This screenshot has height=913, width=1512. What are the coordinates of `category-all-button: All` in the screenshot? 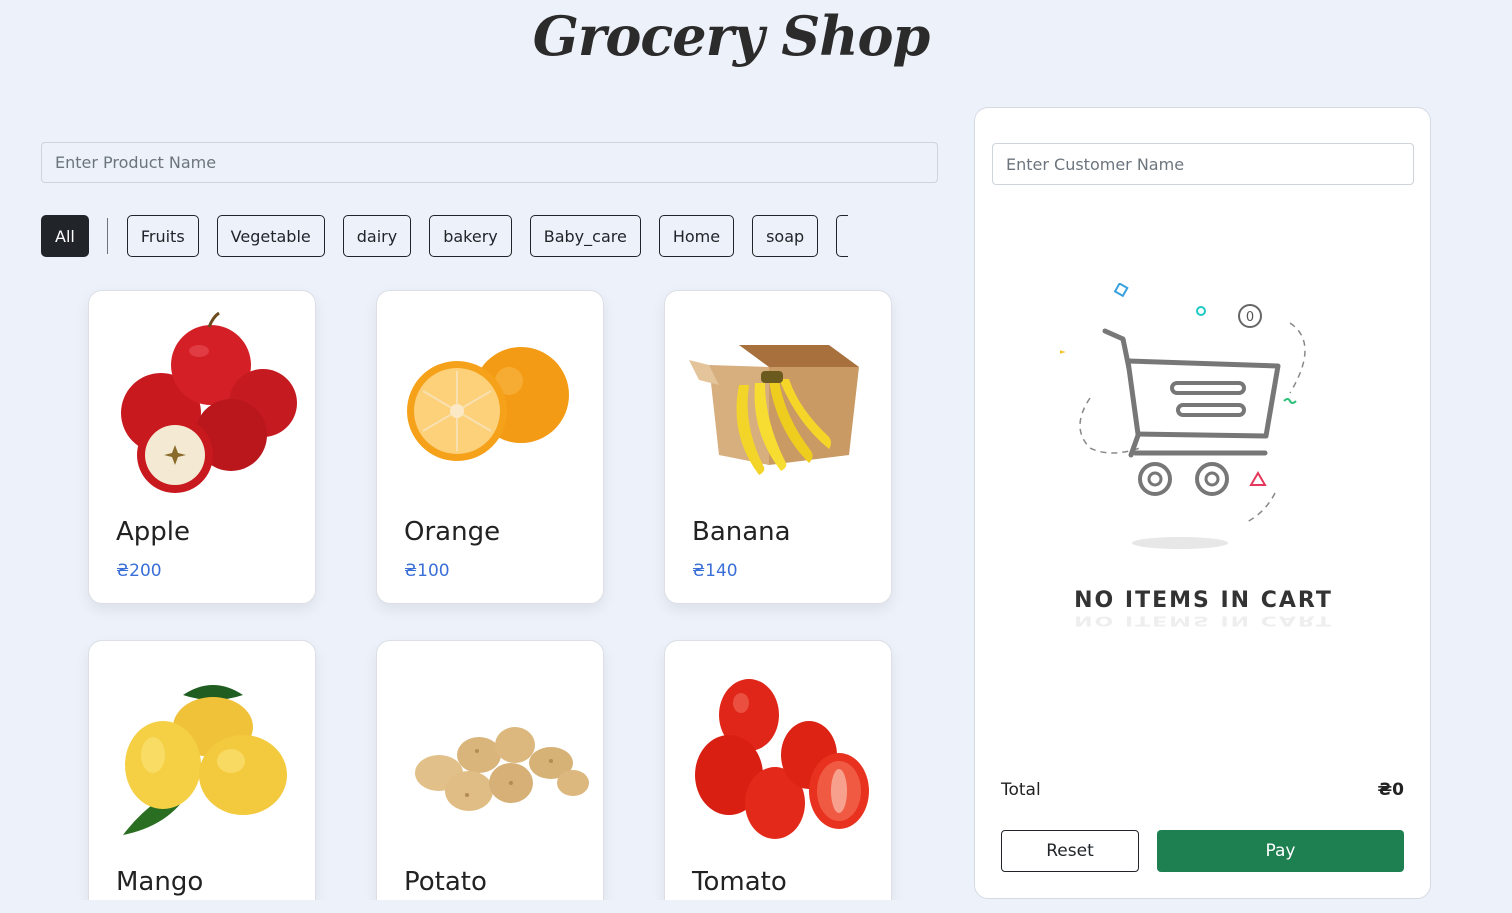 It's located at (65, 236).